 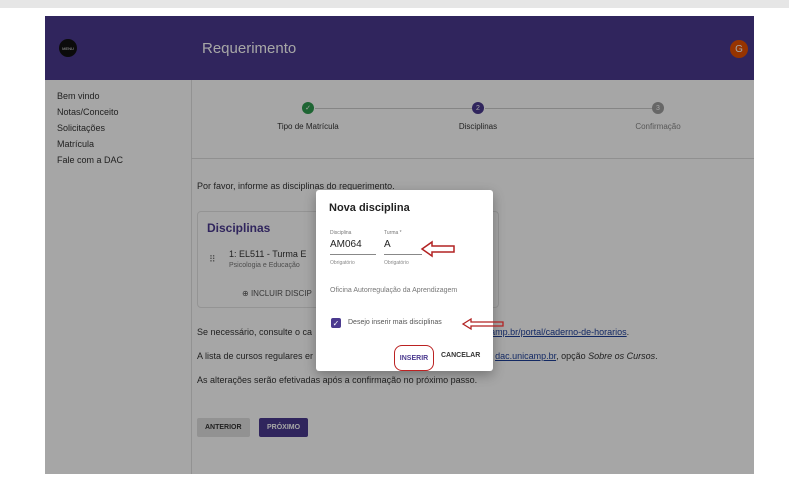 What do you see at coordinates (393, 233) in the screenshot?
I see `turma-label: Turma *` at bounding box center [393, 233].